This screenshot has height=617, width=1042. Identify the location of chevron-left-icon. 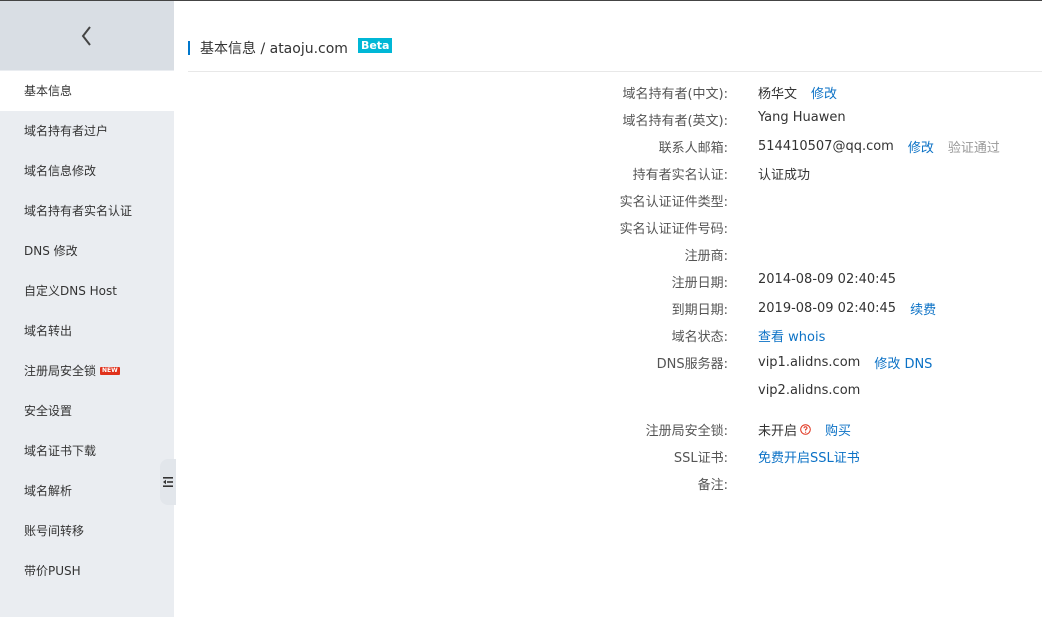
(86, 35).